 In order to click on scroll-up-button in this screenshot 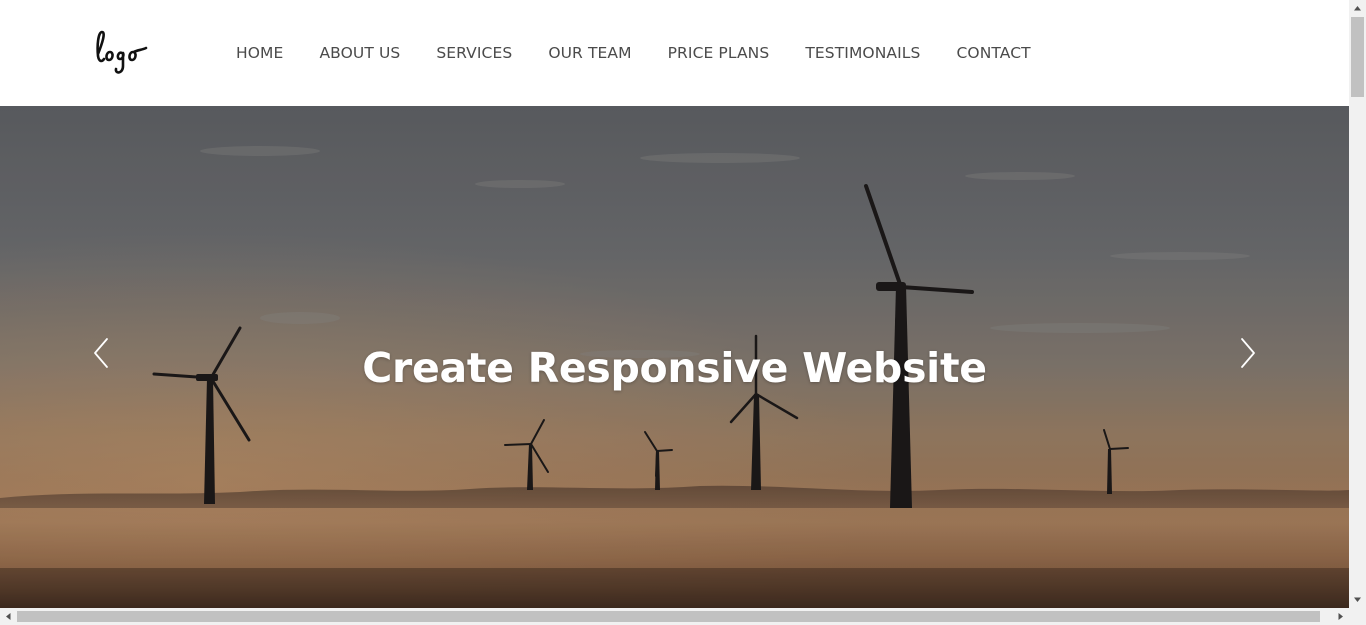, I will do `click(1357, 8)`.